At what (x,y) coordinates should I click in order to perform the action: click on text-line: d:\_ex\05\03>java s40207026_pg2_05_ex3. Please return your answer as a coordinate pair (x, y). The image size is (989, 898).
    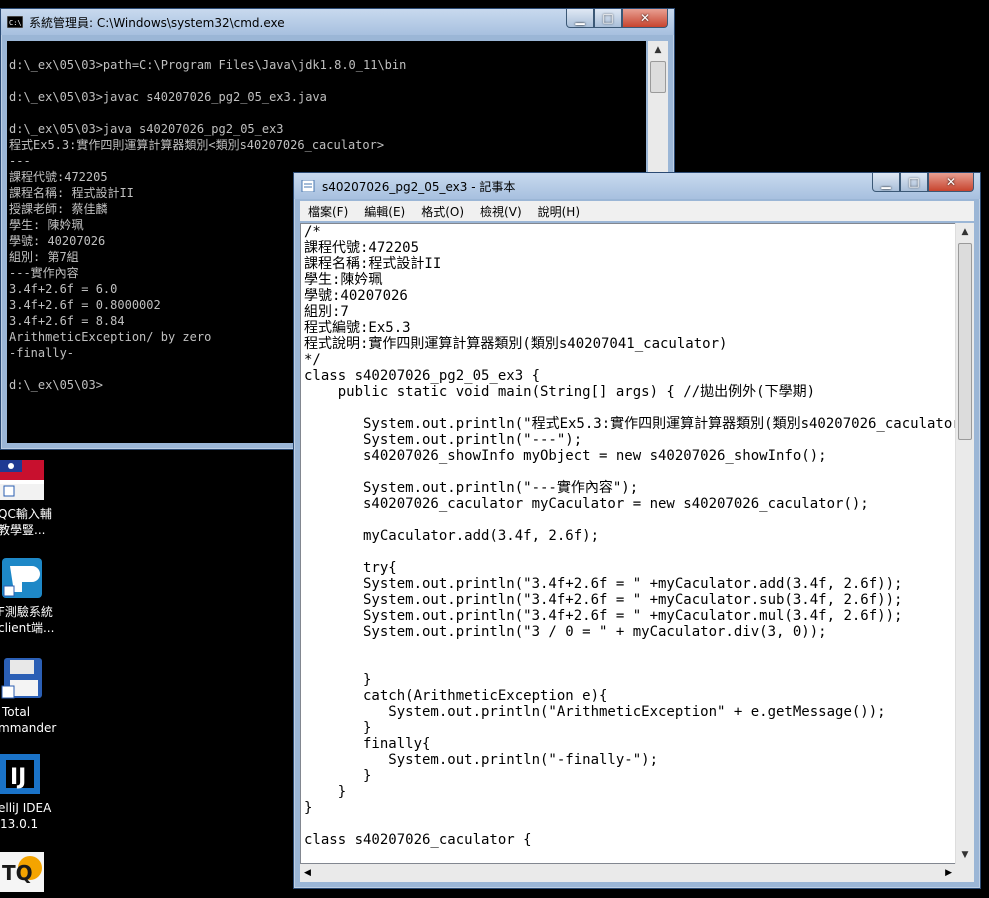
    Looking at the image, I should click on (146, 129).